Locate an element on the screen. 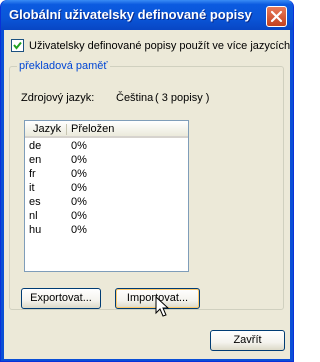 The height and width of the screenshot is (362, 320). list-item: en 0% is located at coordinates (106, 161).